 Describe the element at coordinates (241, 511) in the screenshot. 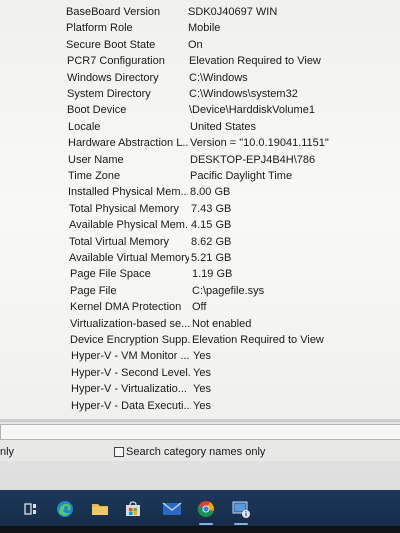

I see `system-information-icon` at that location.